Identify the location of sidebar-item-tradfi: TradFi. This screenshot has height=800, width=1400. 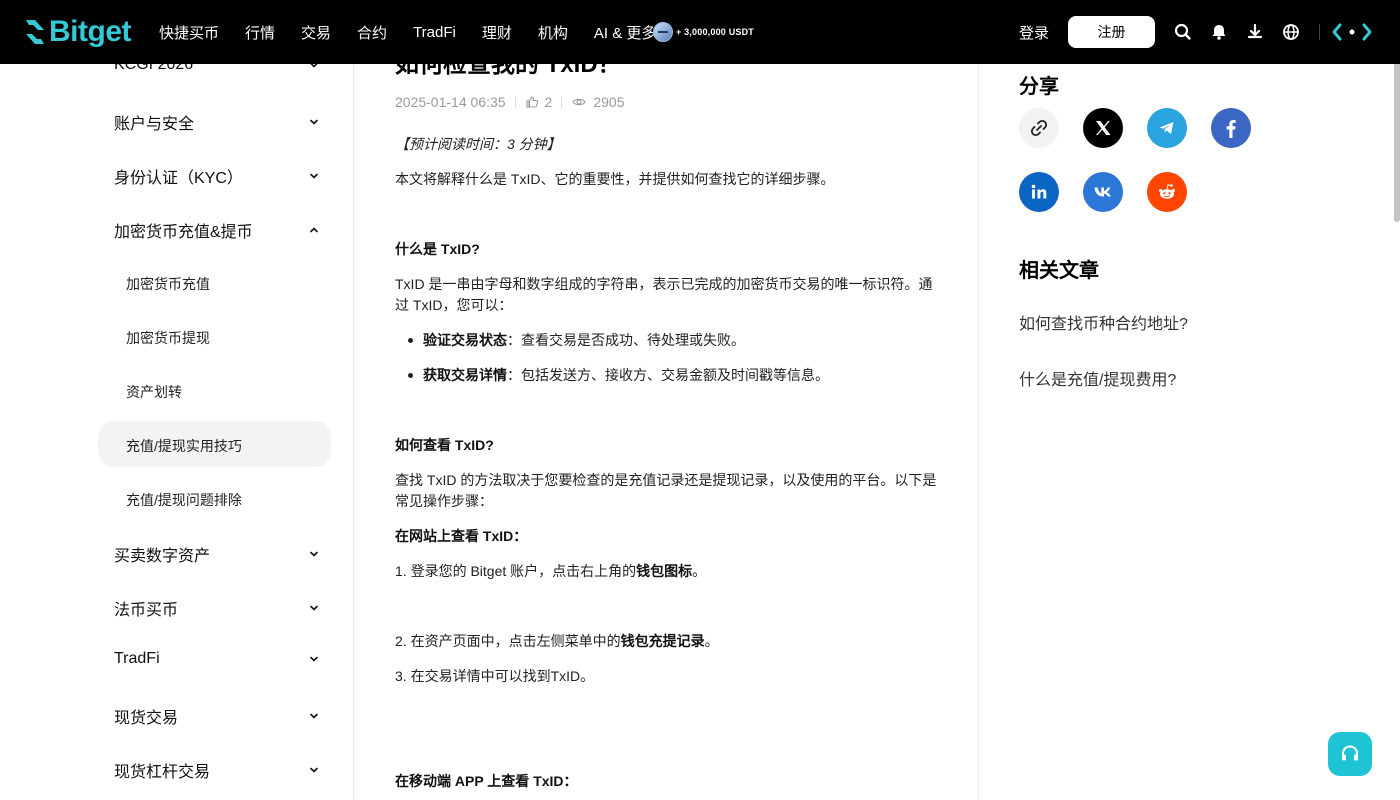
(216, 659).